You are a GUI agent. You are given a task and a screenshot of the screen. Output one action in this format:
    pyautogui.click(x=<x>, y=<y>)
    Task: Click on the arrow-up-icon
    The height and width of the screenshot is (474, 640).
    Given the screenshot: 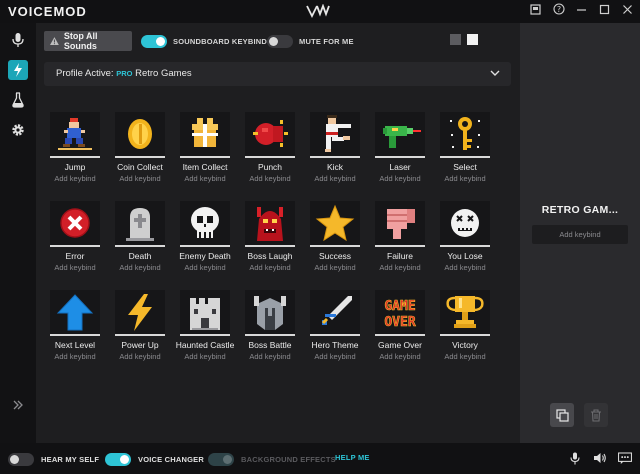 What is the action you would take?
    pyautogui.click(x=75, y=312)
    